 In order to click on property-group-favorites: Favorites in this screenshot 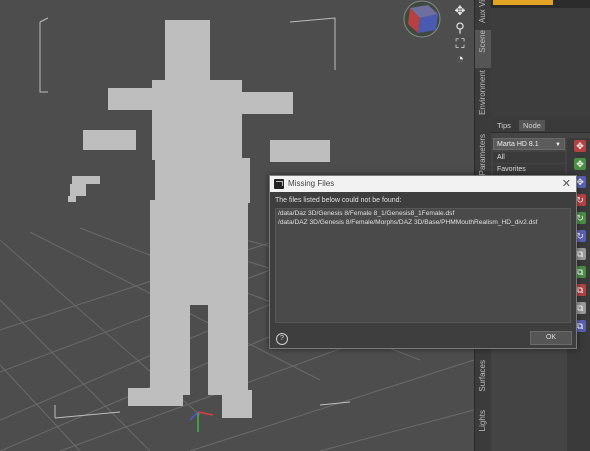, I will do `click(529, 169)`.